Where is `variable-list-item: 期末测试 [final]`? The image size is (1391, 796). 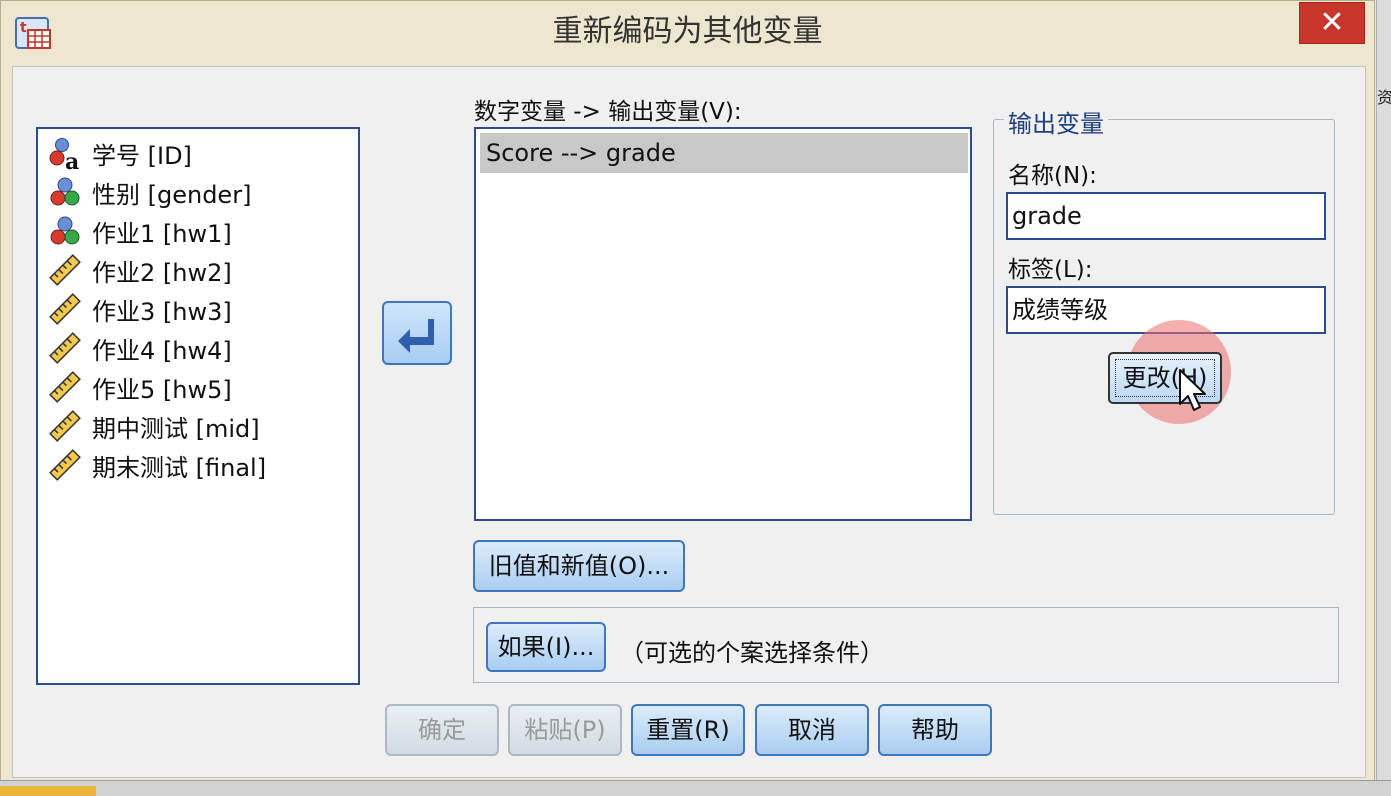 variable-list-item: 期末测试 [final] is located at coordinates (157, 465).